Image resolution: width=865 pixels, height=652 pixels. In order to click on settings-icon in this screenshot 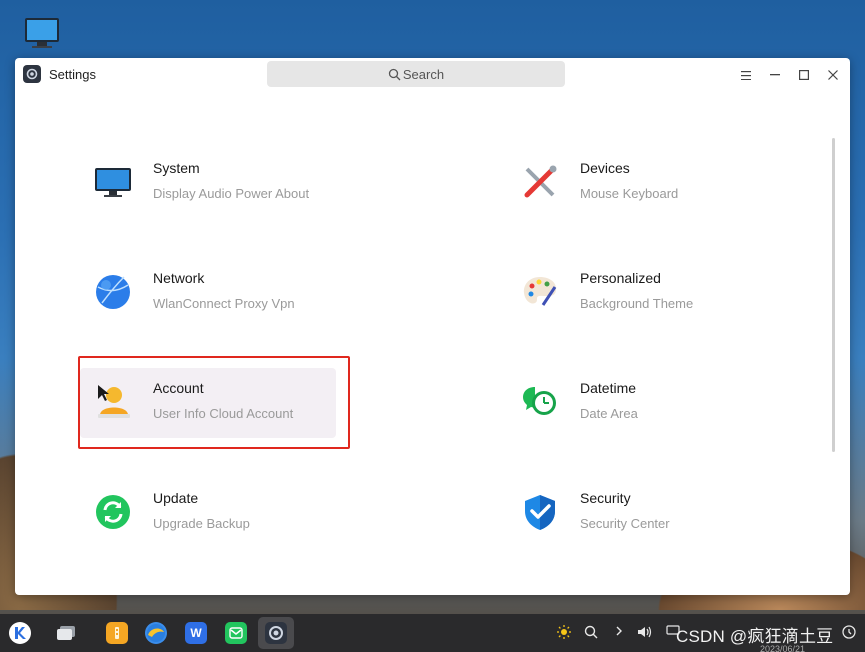, I will do `click(276, 633)`.